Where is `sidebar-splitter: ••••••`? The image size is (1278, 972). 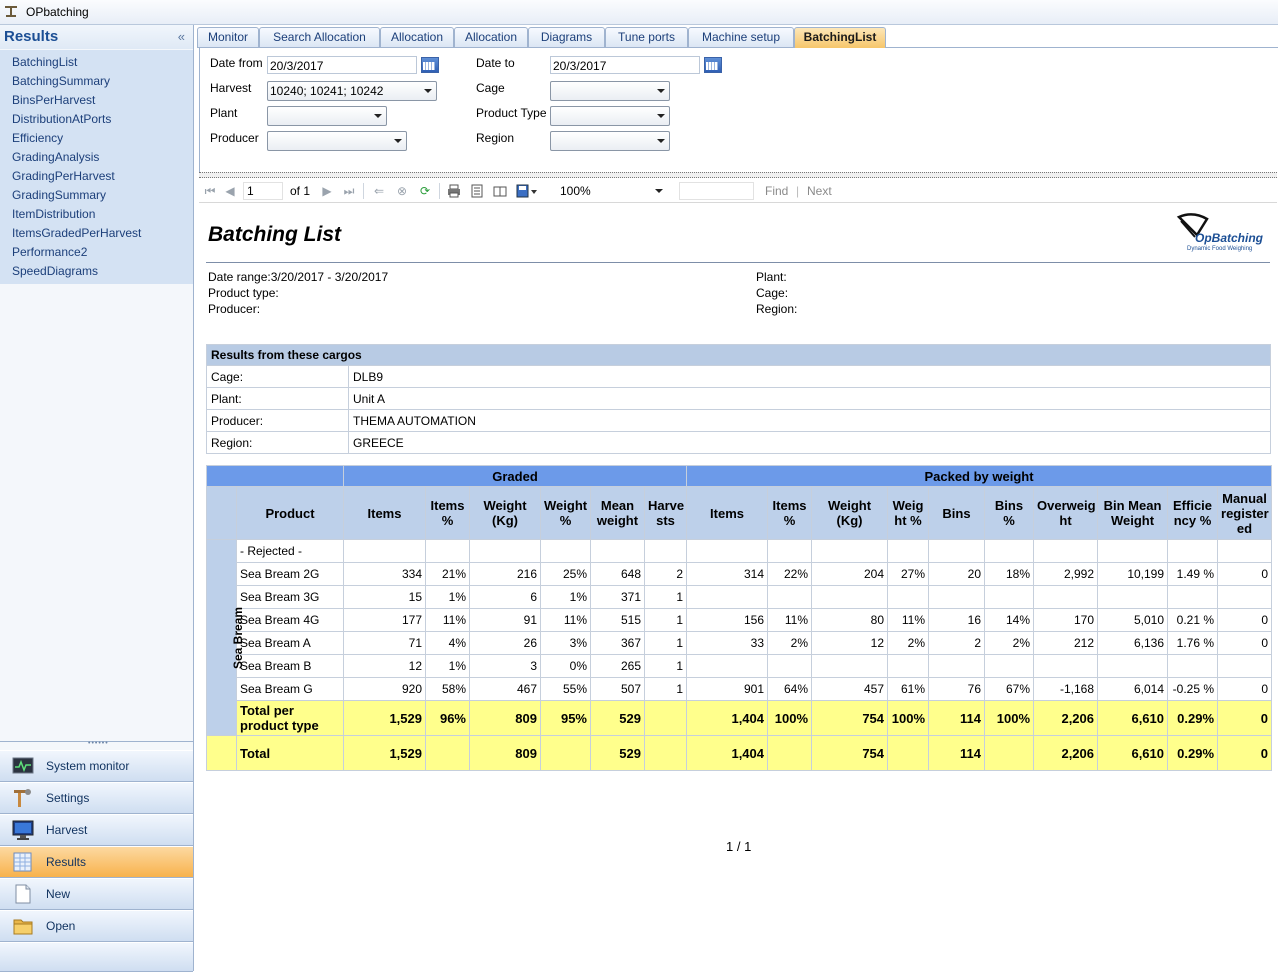
sidebar-splitter: •••••• is located at coordinates (96, 743).